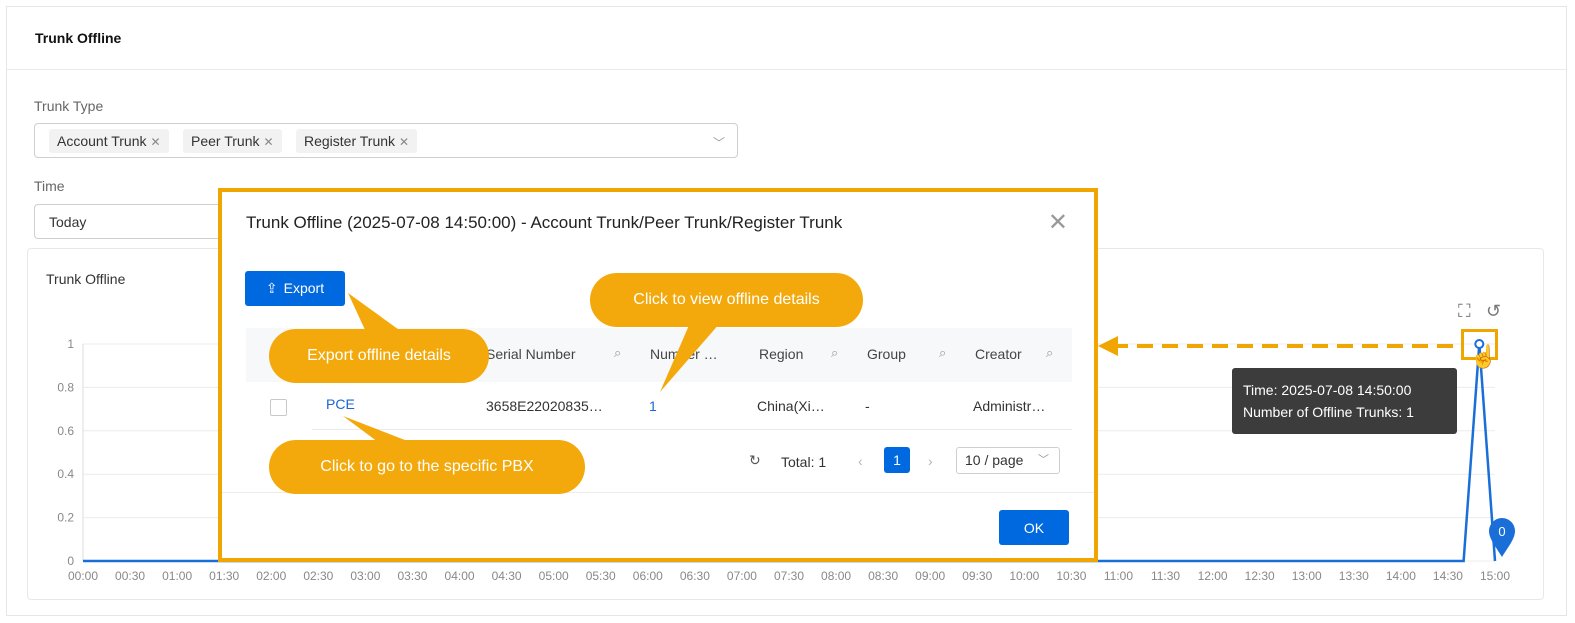 The width and height of the screenshot is (1575, 623). I want to click on close-icon: ✕, so click(1058, 222).